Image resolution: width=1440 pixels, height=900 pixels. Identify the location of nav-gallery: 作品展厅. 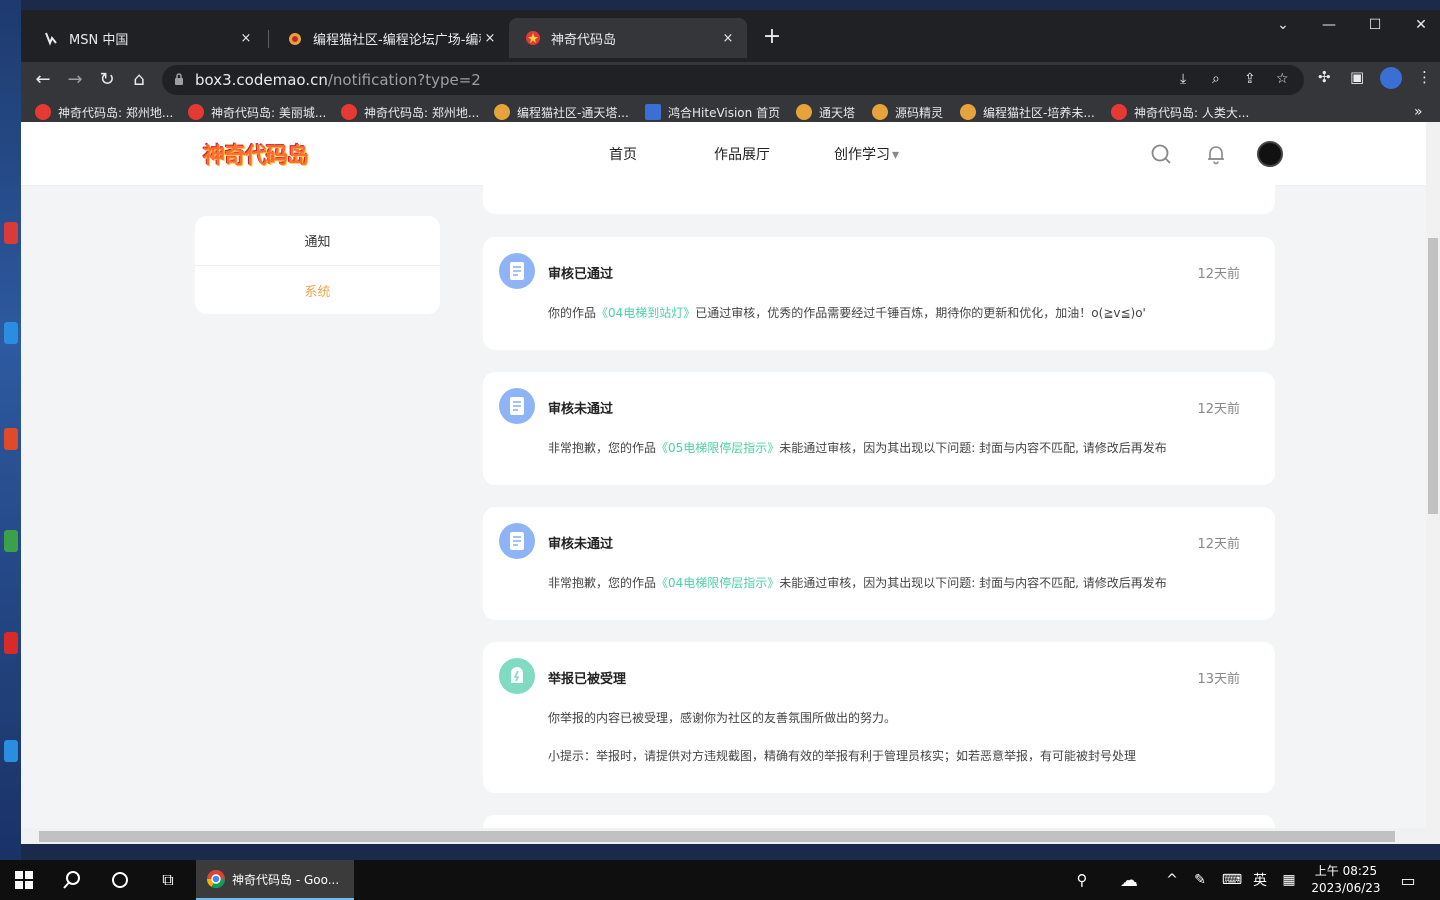
(742, 154).